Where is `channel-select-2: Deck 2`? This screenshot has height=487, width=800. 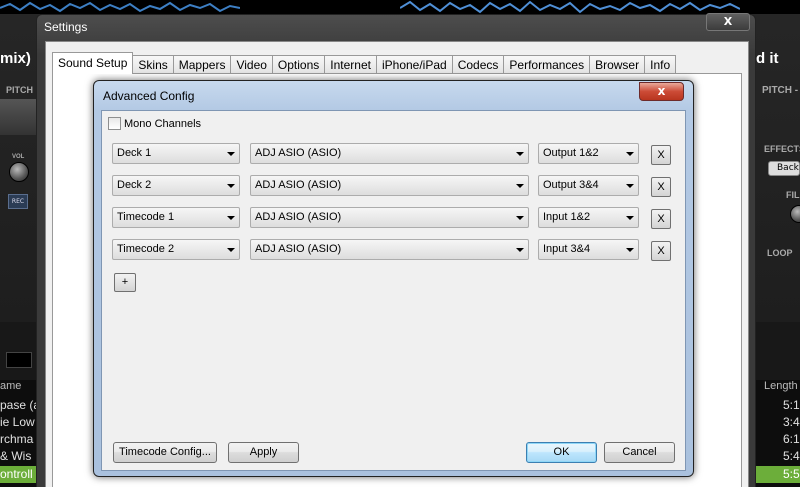
channel-select-2: Deck 2 is located at coordinates (176, 185).